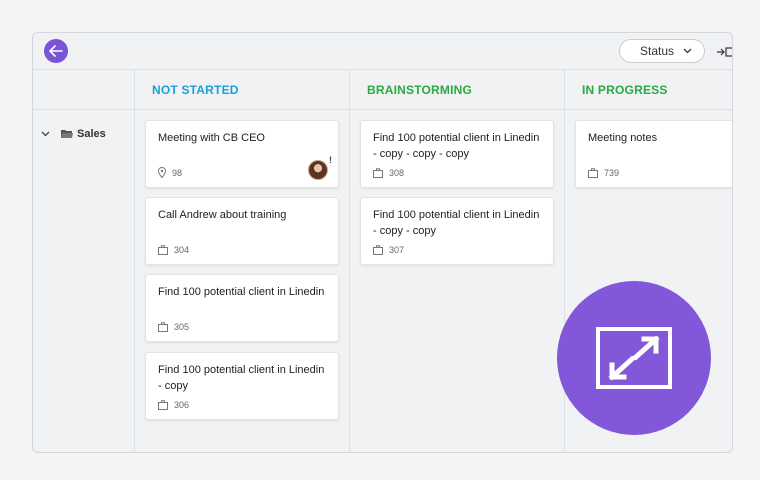 This screenshot has height=480, width=760. I want to click on alert-badge: !, so click(330, 160).